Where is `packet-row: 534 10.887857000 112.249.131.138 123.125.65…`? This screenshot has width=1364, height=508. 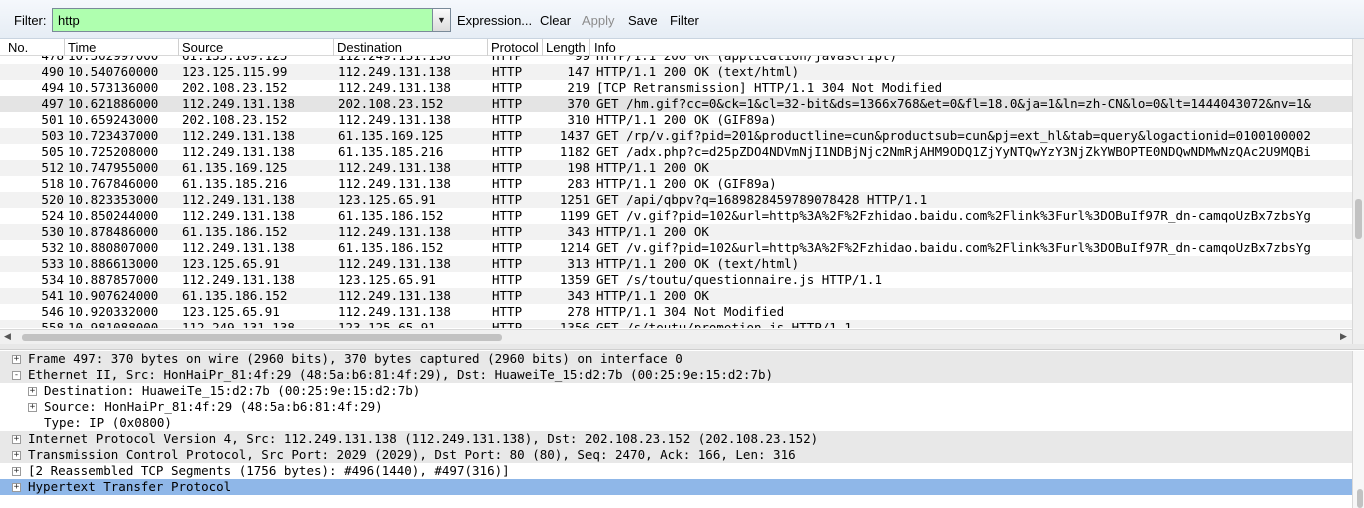
packet-row: 534 10.887857000 112.249.131.138 123.125.65… is located at coordinates (676, 280).